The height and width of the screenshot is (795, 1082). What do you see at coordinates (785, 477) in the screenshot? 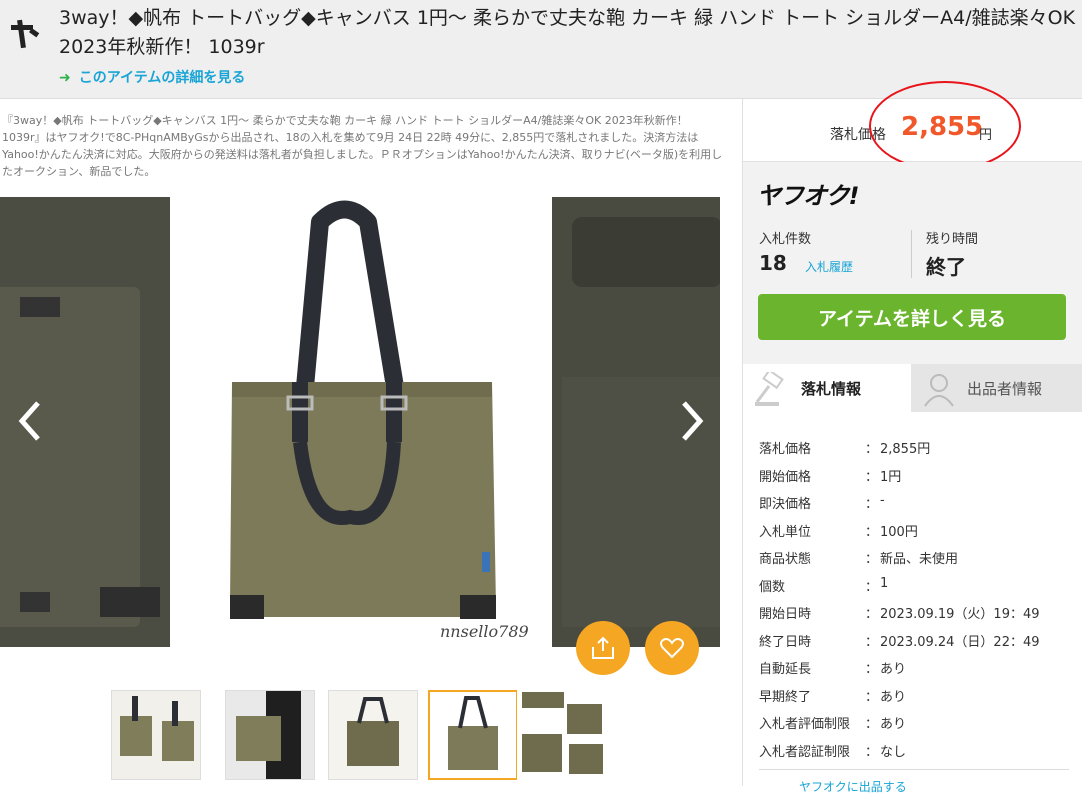
I see `info-key: 開始価格` at bounding box center [785, 477].